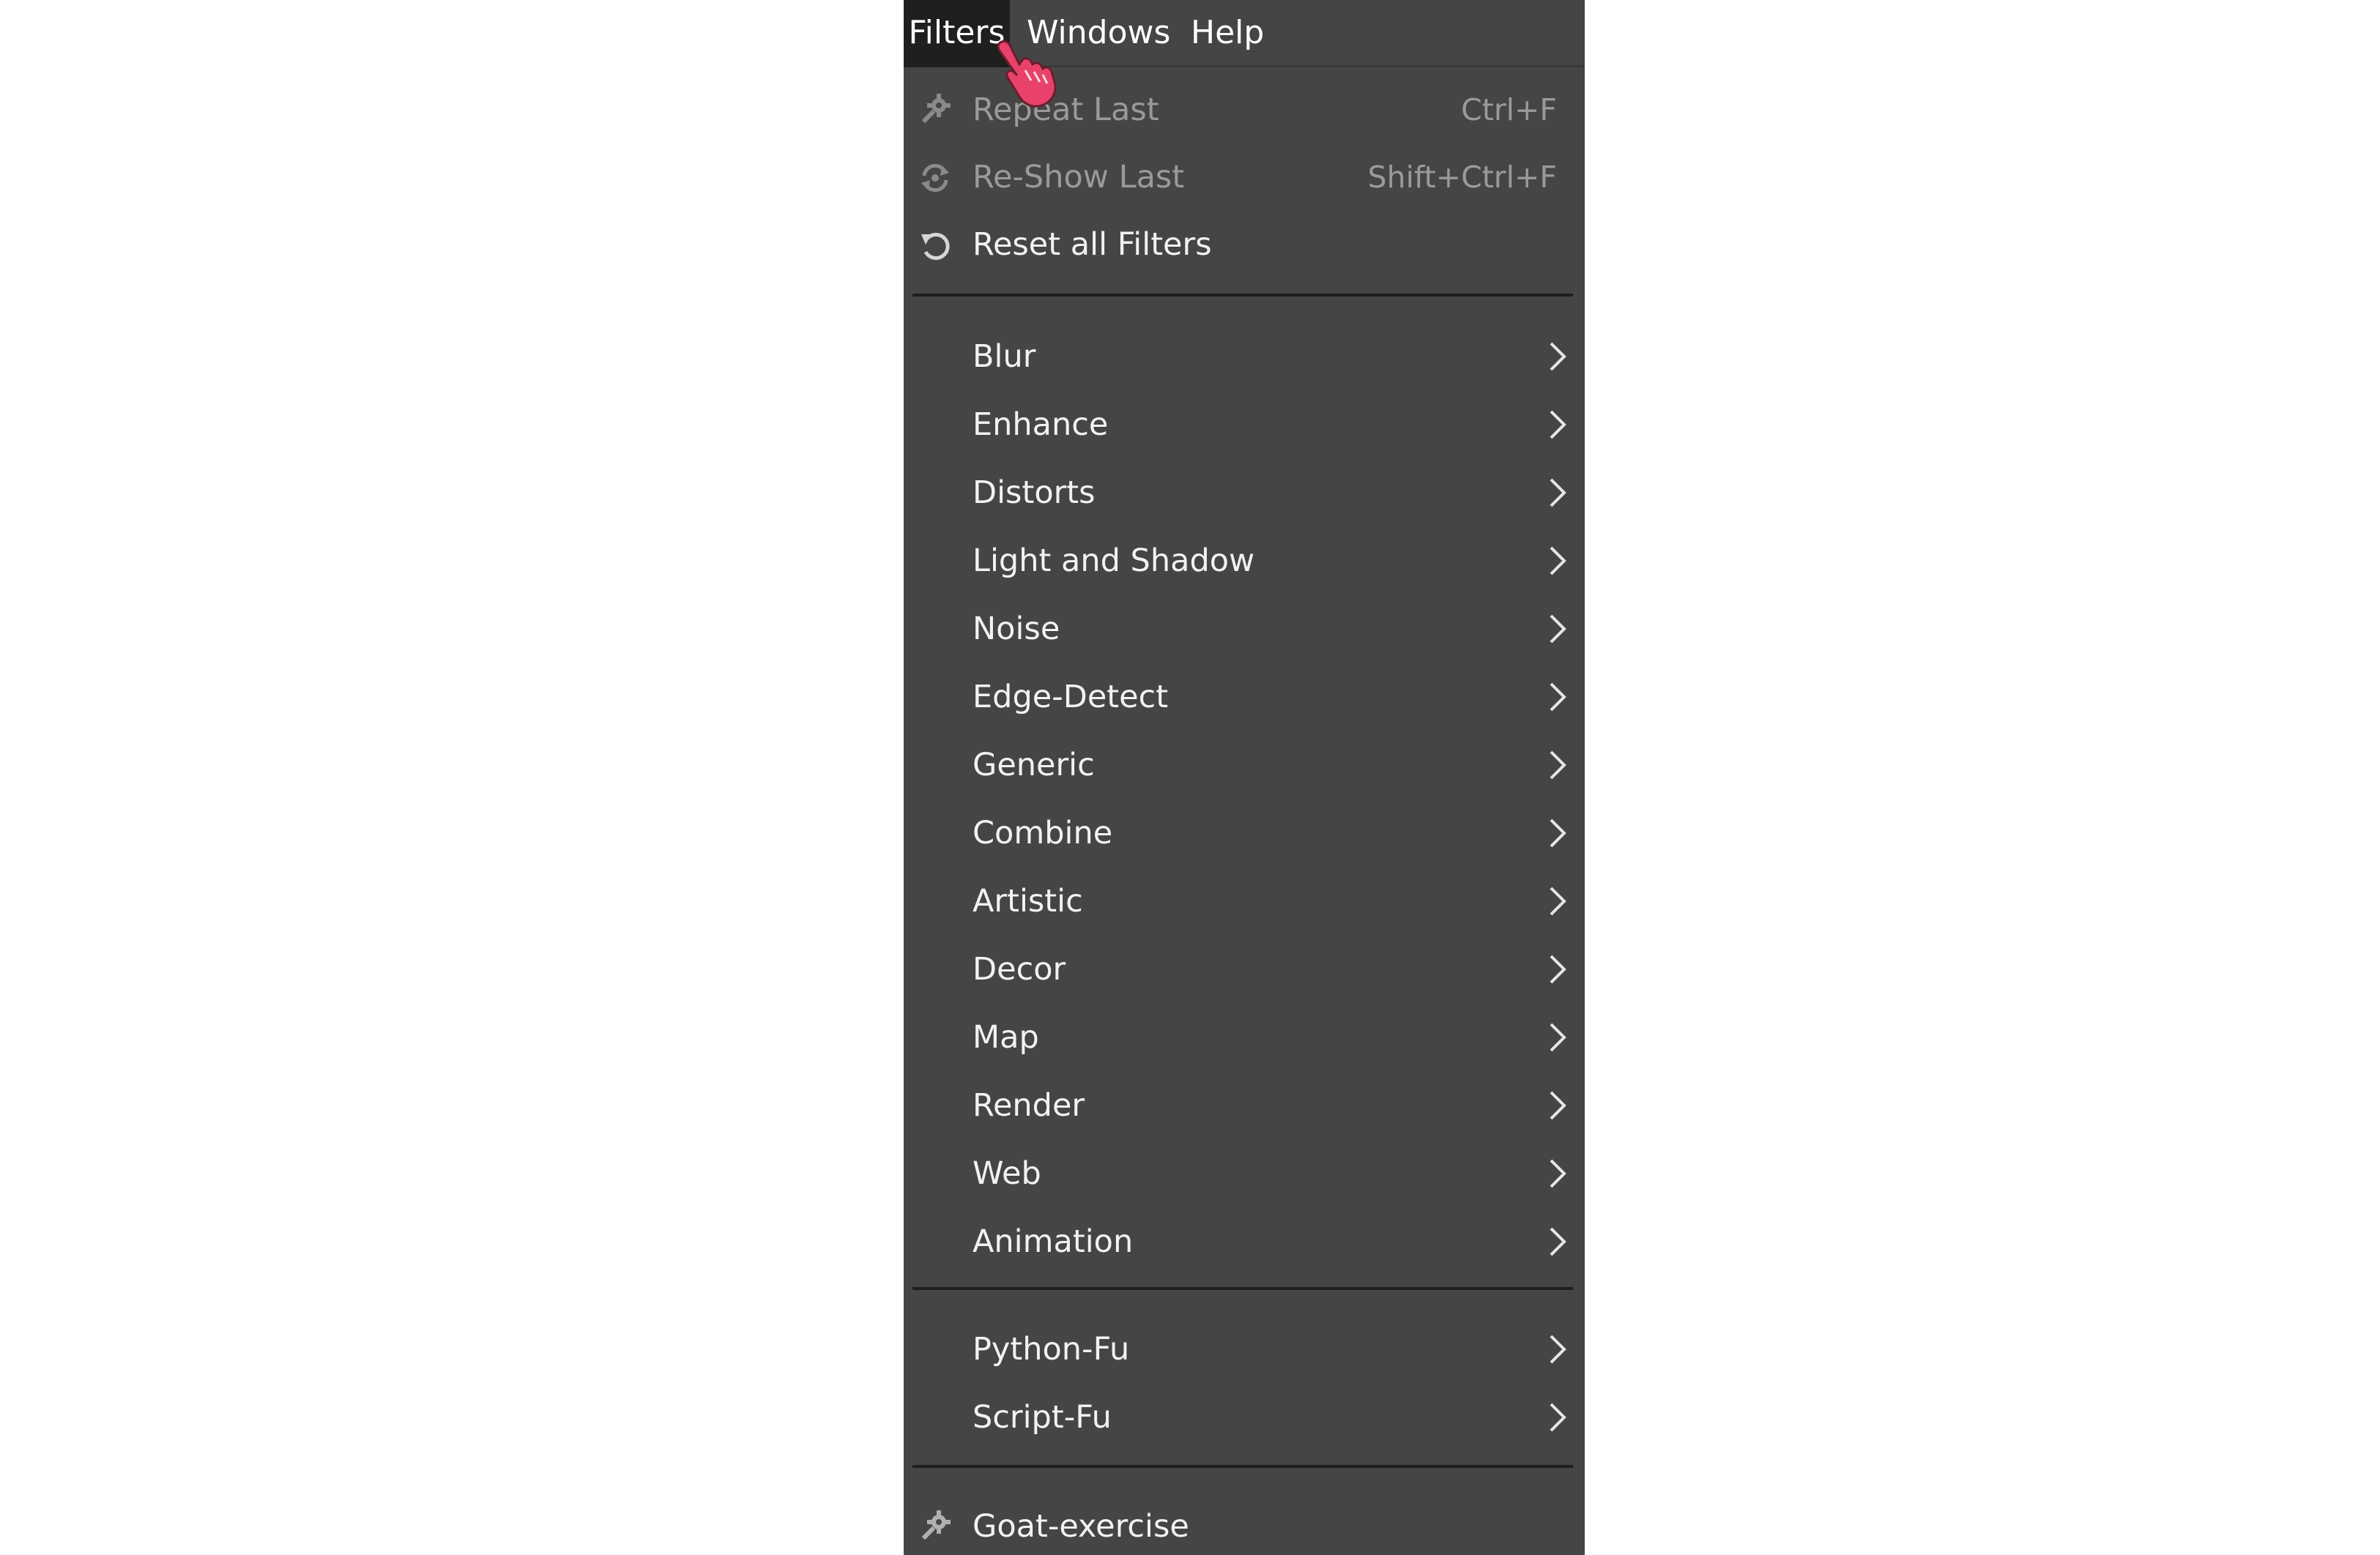 The width and height of the screenshot is (2380, 1555). I want to click on menubar-help: Help, so click(1227, 33).